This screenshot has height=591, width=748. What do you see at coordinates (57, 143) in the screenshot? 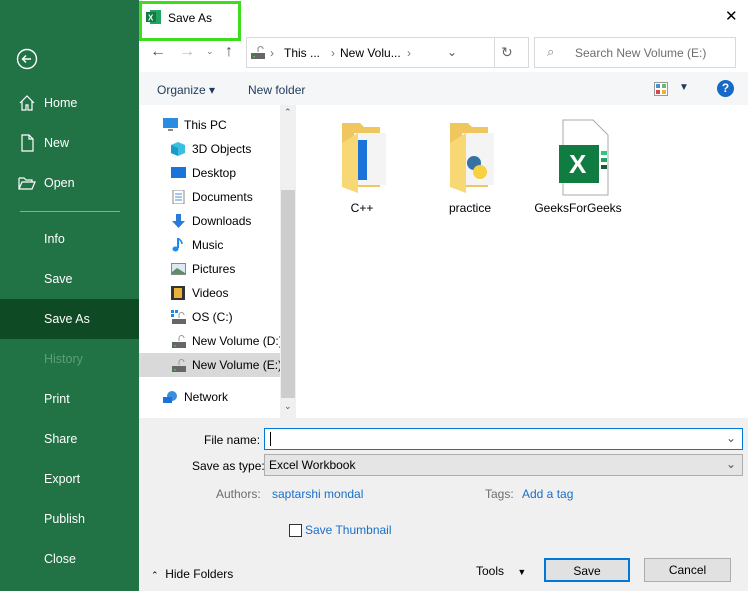
I see `sidebar-item-label: New` at bounding box center [57, 143].